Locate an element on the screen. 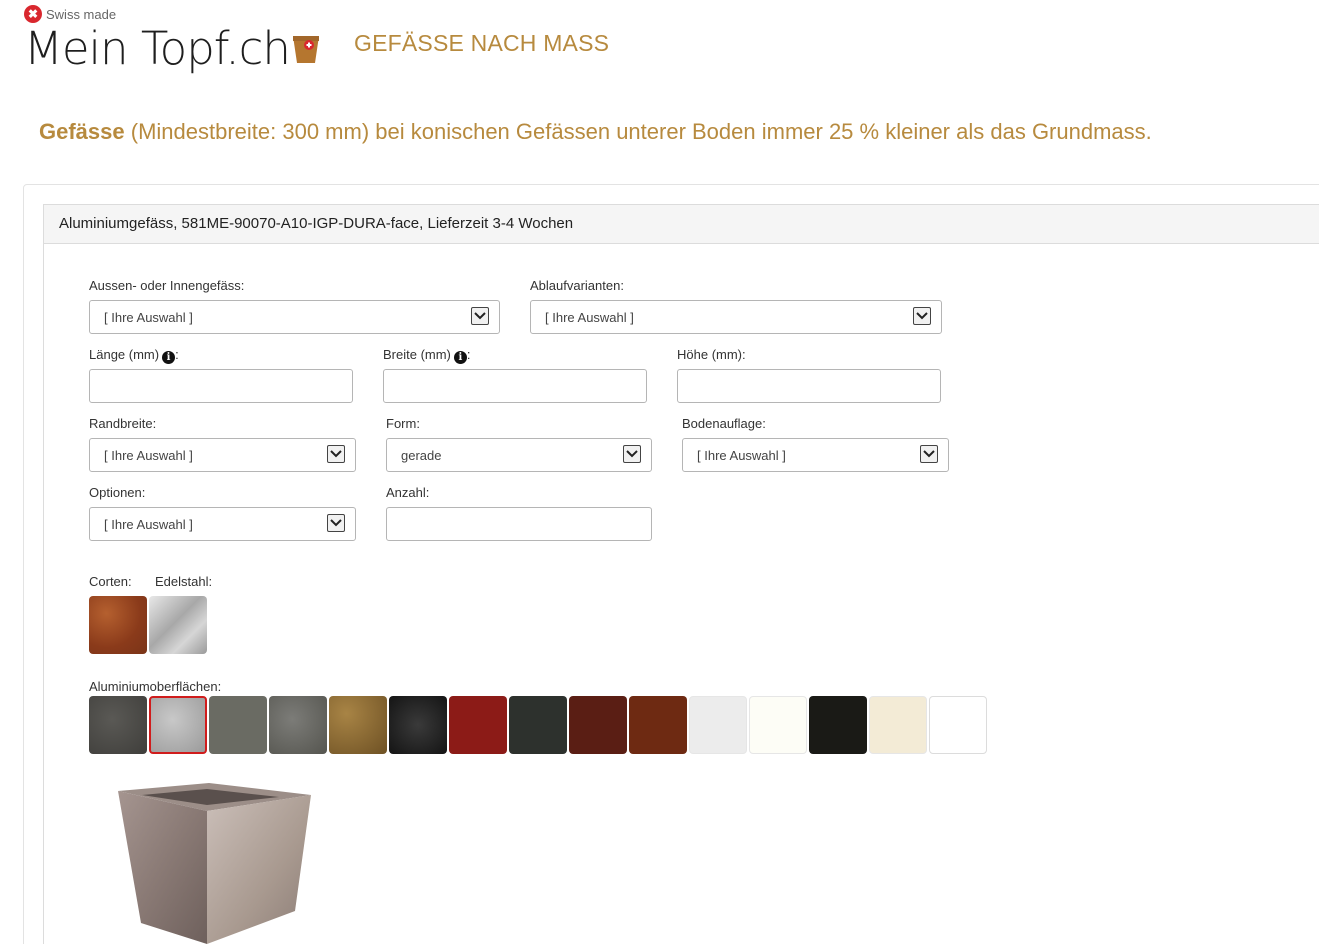 The image size is (1319, 944). breite-label: Breite (mm) i: is located at coordinates (427, 355).